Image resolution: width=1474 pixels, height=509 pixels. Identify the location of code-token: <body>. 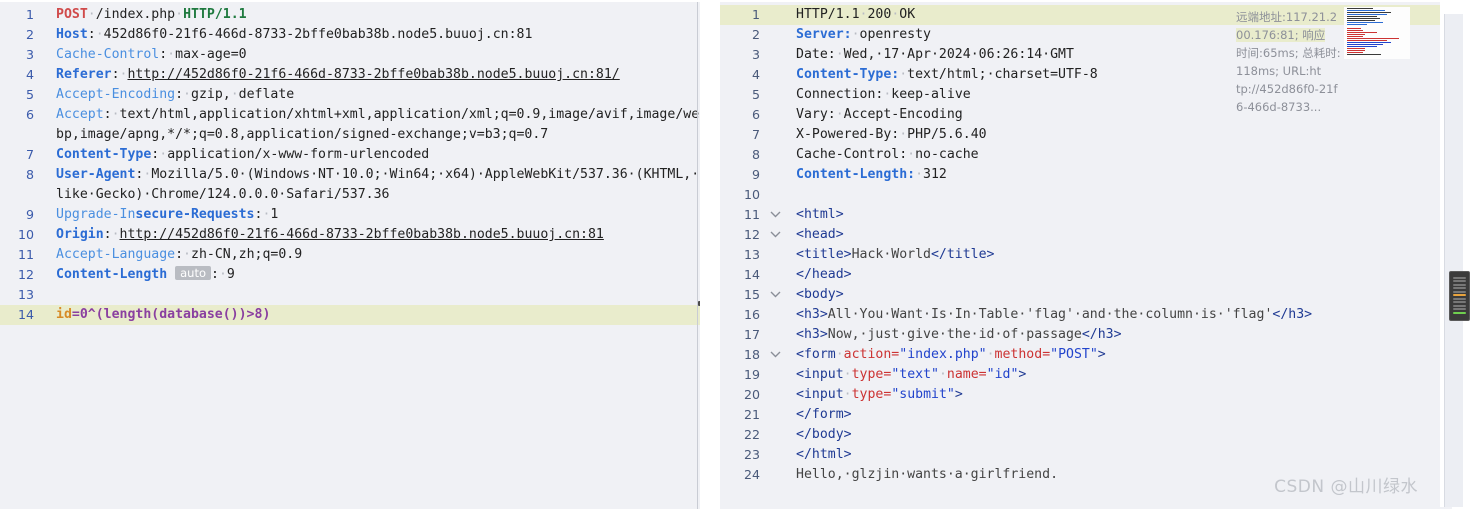
(820, 294).